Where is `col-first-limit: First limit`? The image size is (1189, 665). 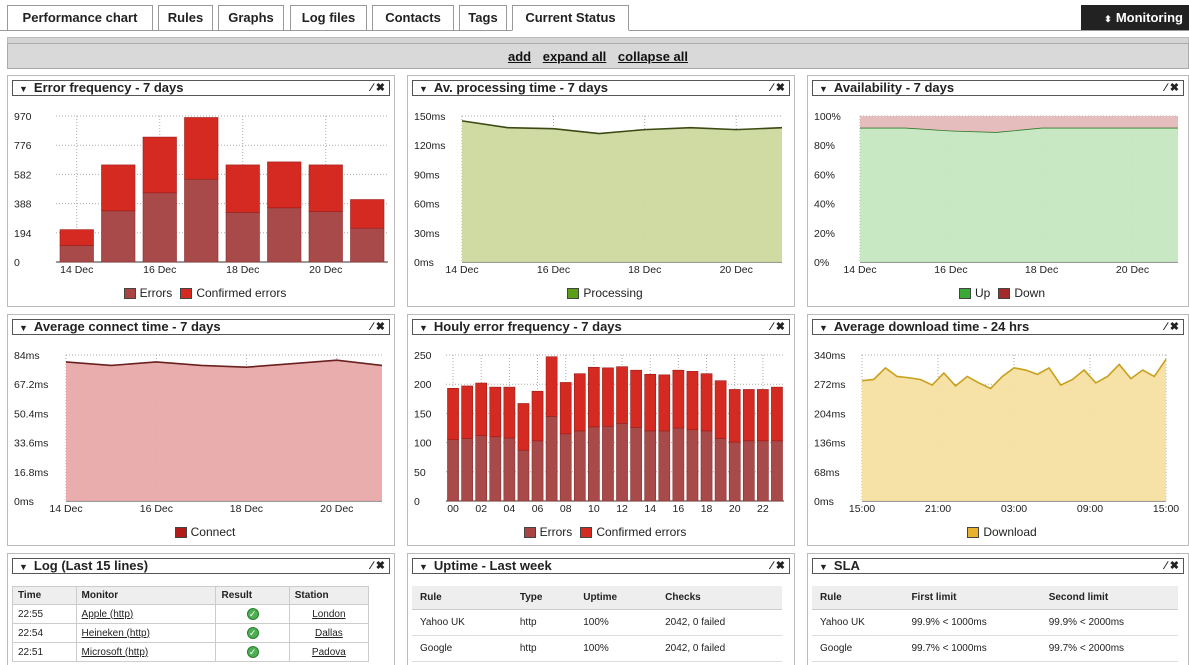
col-first-limit: First limit is located at coordinates (972, 598).